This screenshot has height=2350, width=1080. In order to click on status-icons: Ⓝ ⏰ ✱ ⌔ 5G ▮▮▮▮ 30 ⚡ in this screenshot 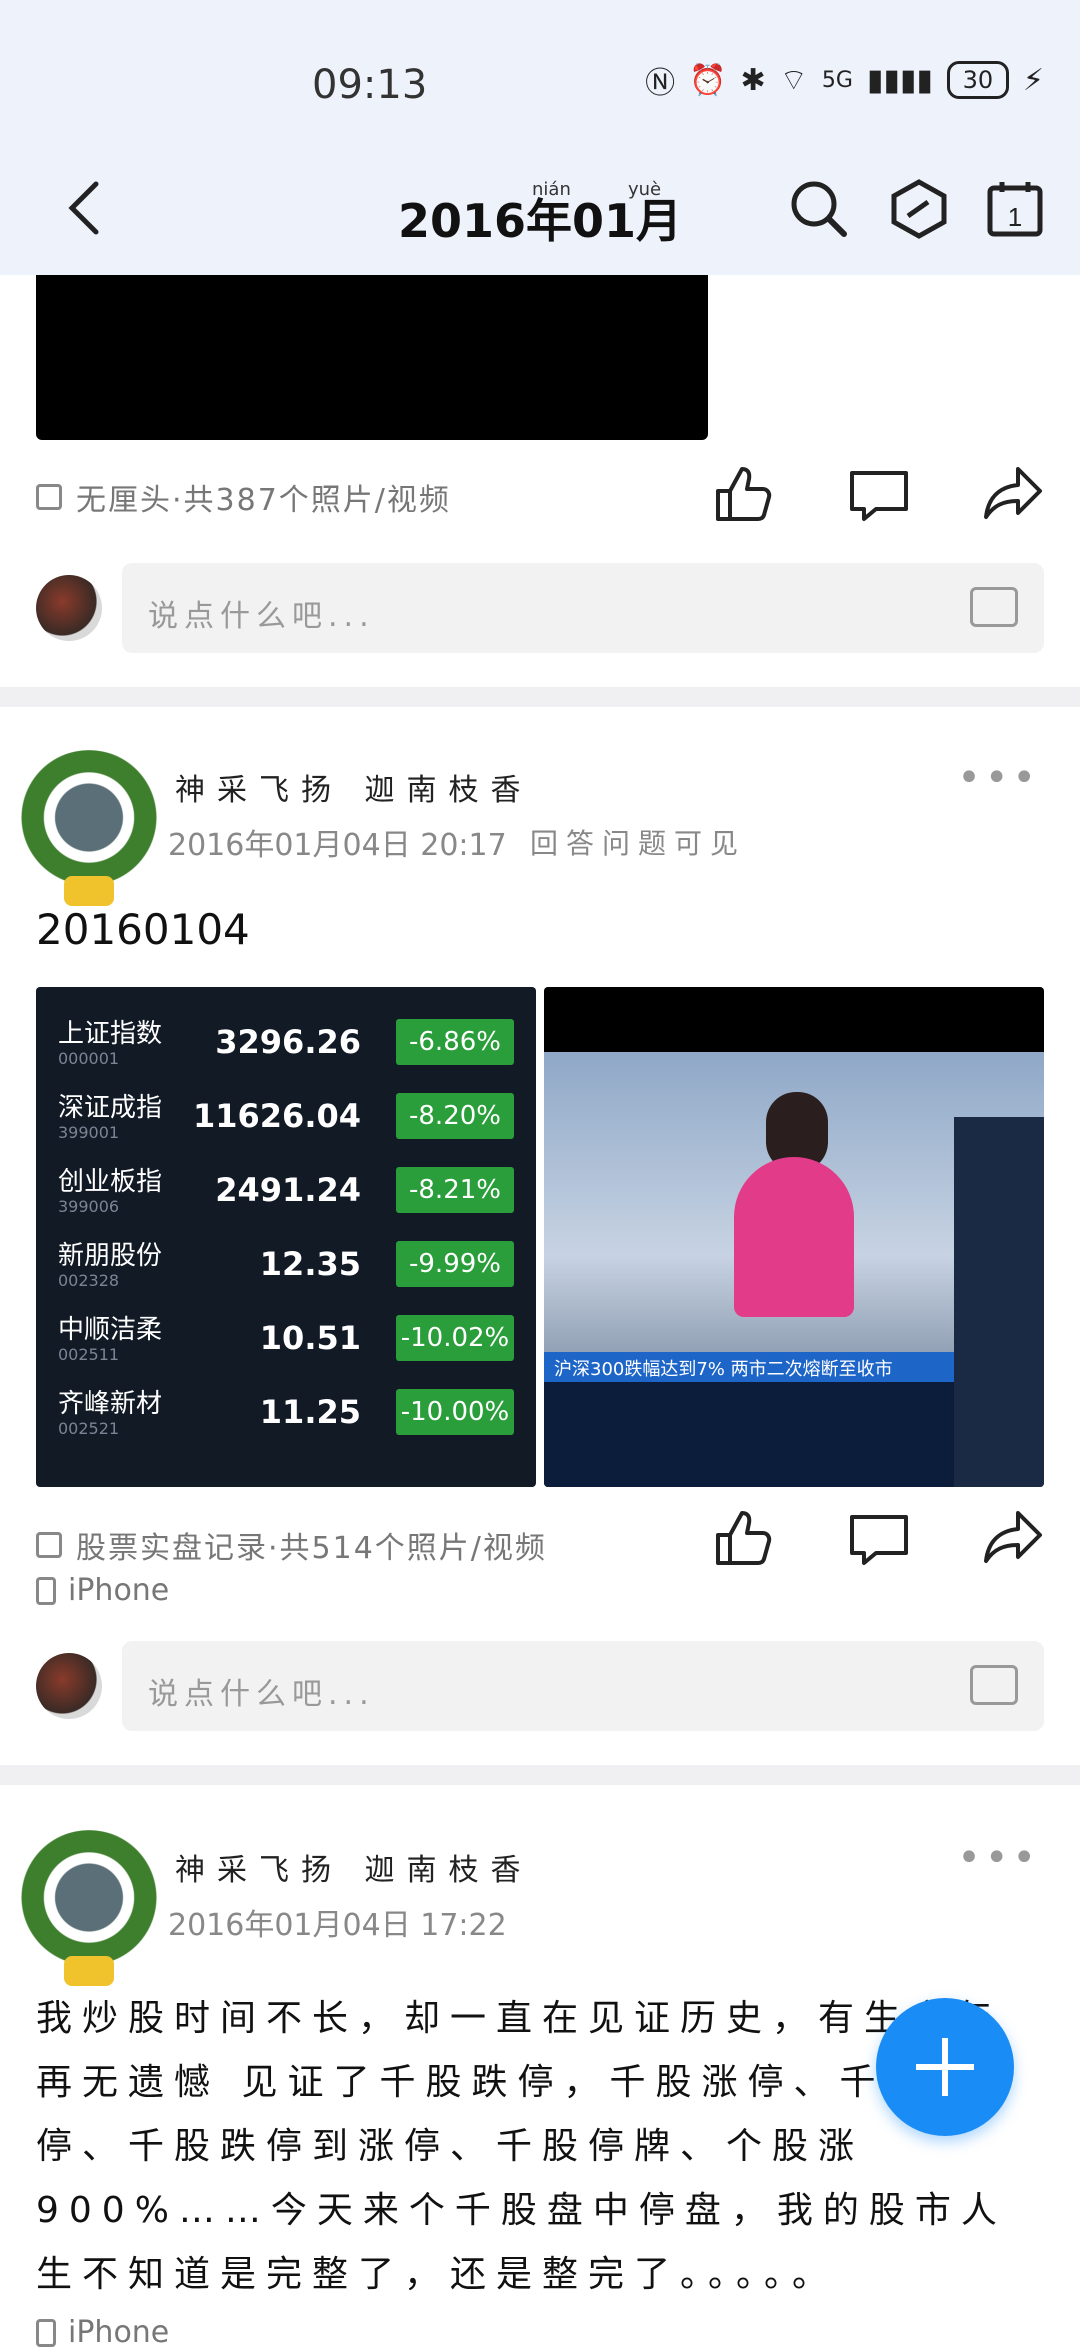, I will do `click(844, 80)`.